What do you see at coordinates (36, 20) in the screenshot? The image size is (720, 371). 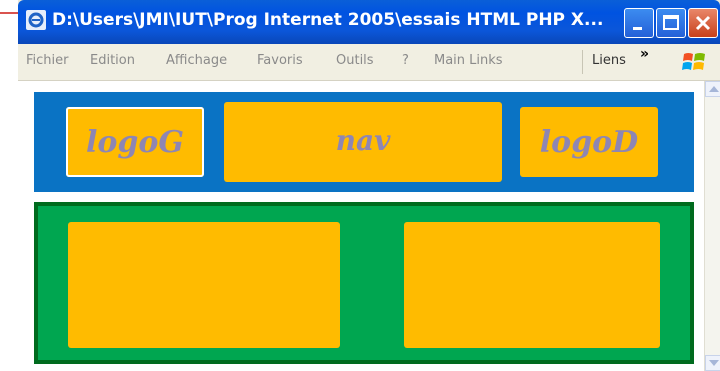 I see `internet-explorer-icon` at bounding box center [36, 20].